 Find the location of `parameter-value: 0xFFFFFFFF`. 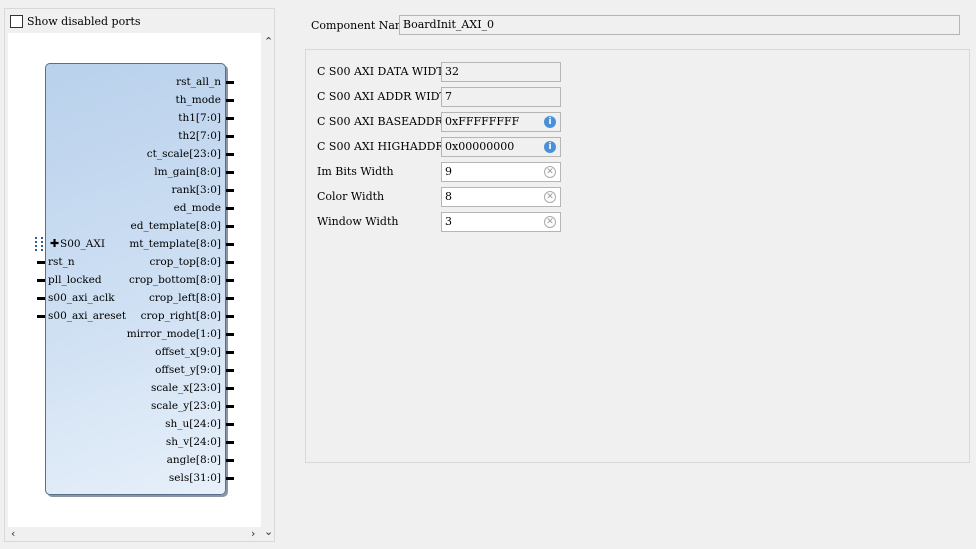

parameter-value: 0xFFFFFFFF is located at coordinates (482, 121).